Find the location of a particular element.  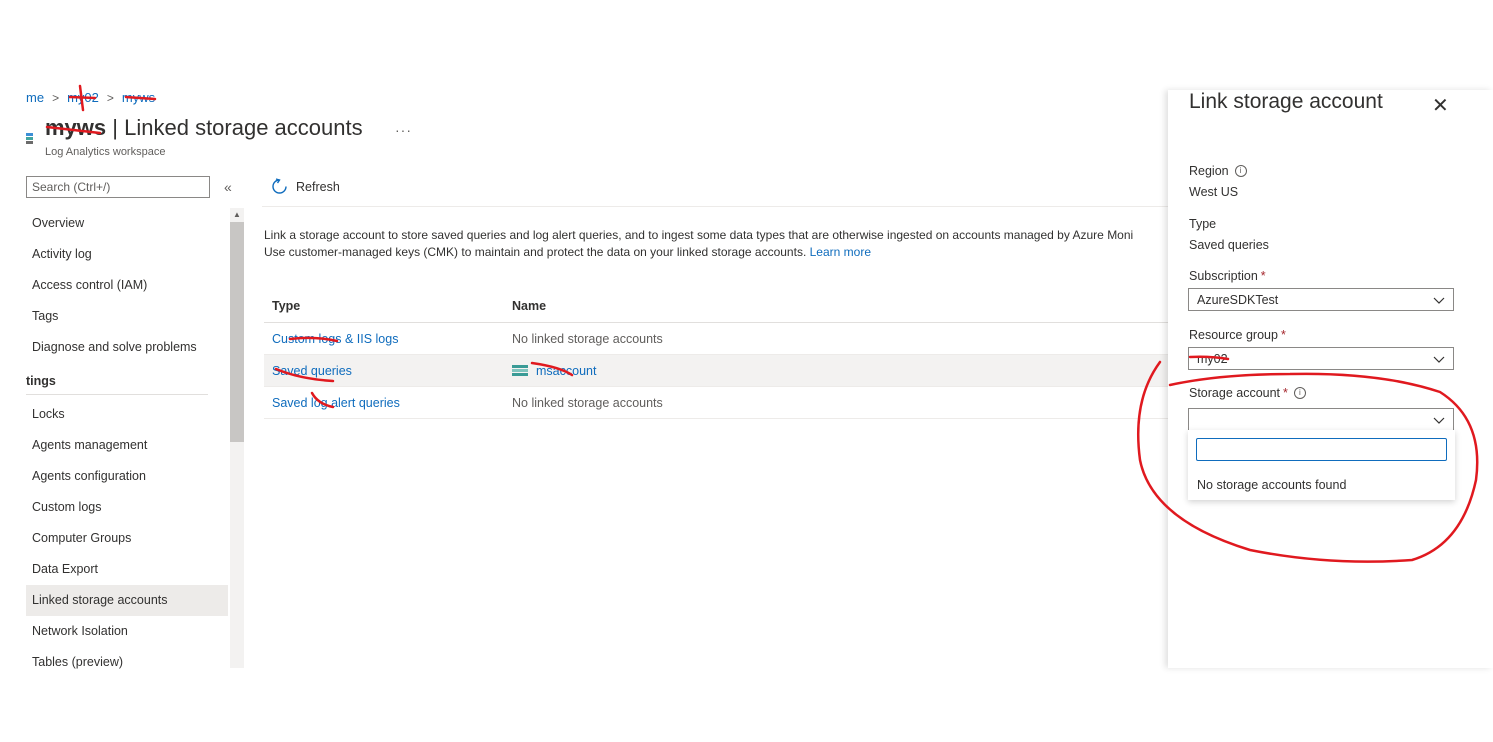

type-label: Type is located at coordinates (1203, 224).